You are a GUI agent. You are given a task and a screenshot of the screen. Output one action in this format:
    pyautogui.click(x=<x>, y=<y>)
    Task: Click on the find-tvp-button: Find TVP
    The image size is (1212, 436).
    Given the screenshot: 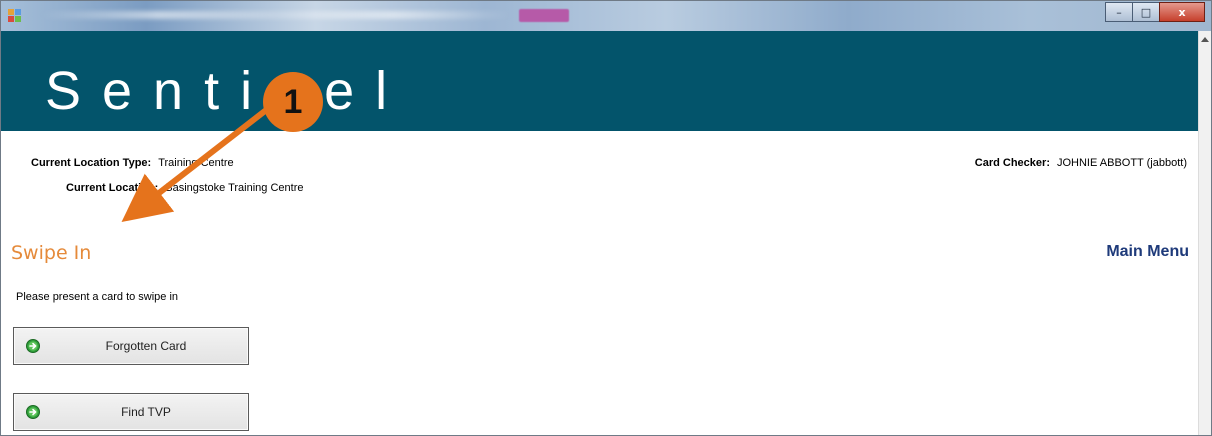 What is the action you would take?
    pyautogui.click(x=131, y=412)
    